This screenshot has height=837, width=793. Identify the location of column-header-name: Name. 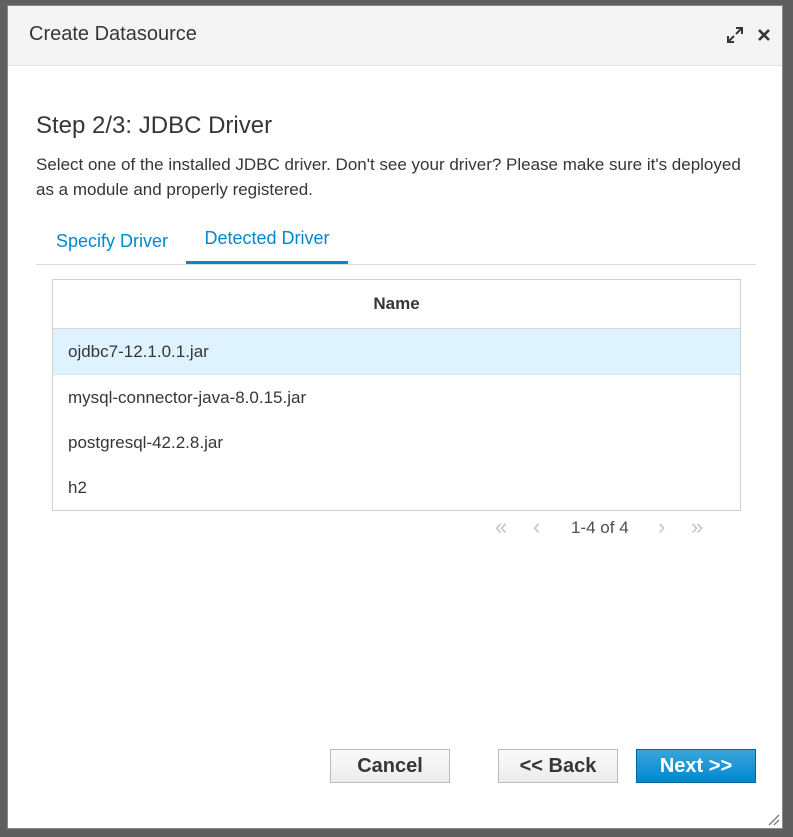
(396, 304).